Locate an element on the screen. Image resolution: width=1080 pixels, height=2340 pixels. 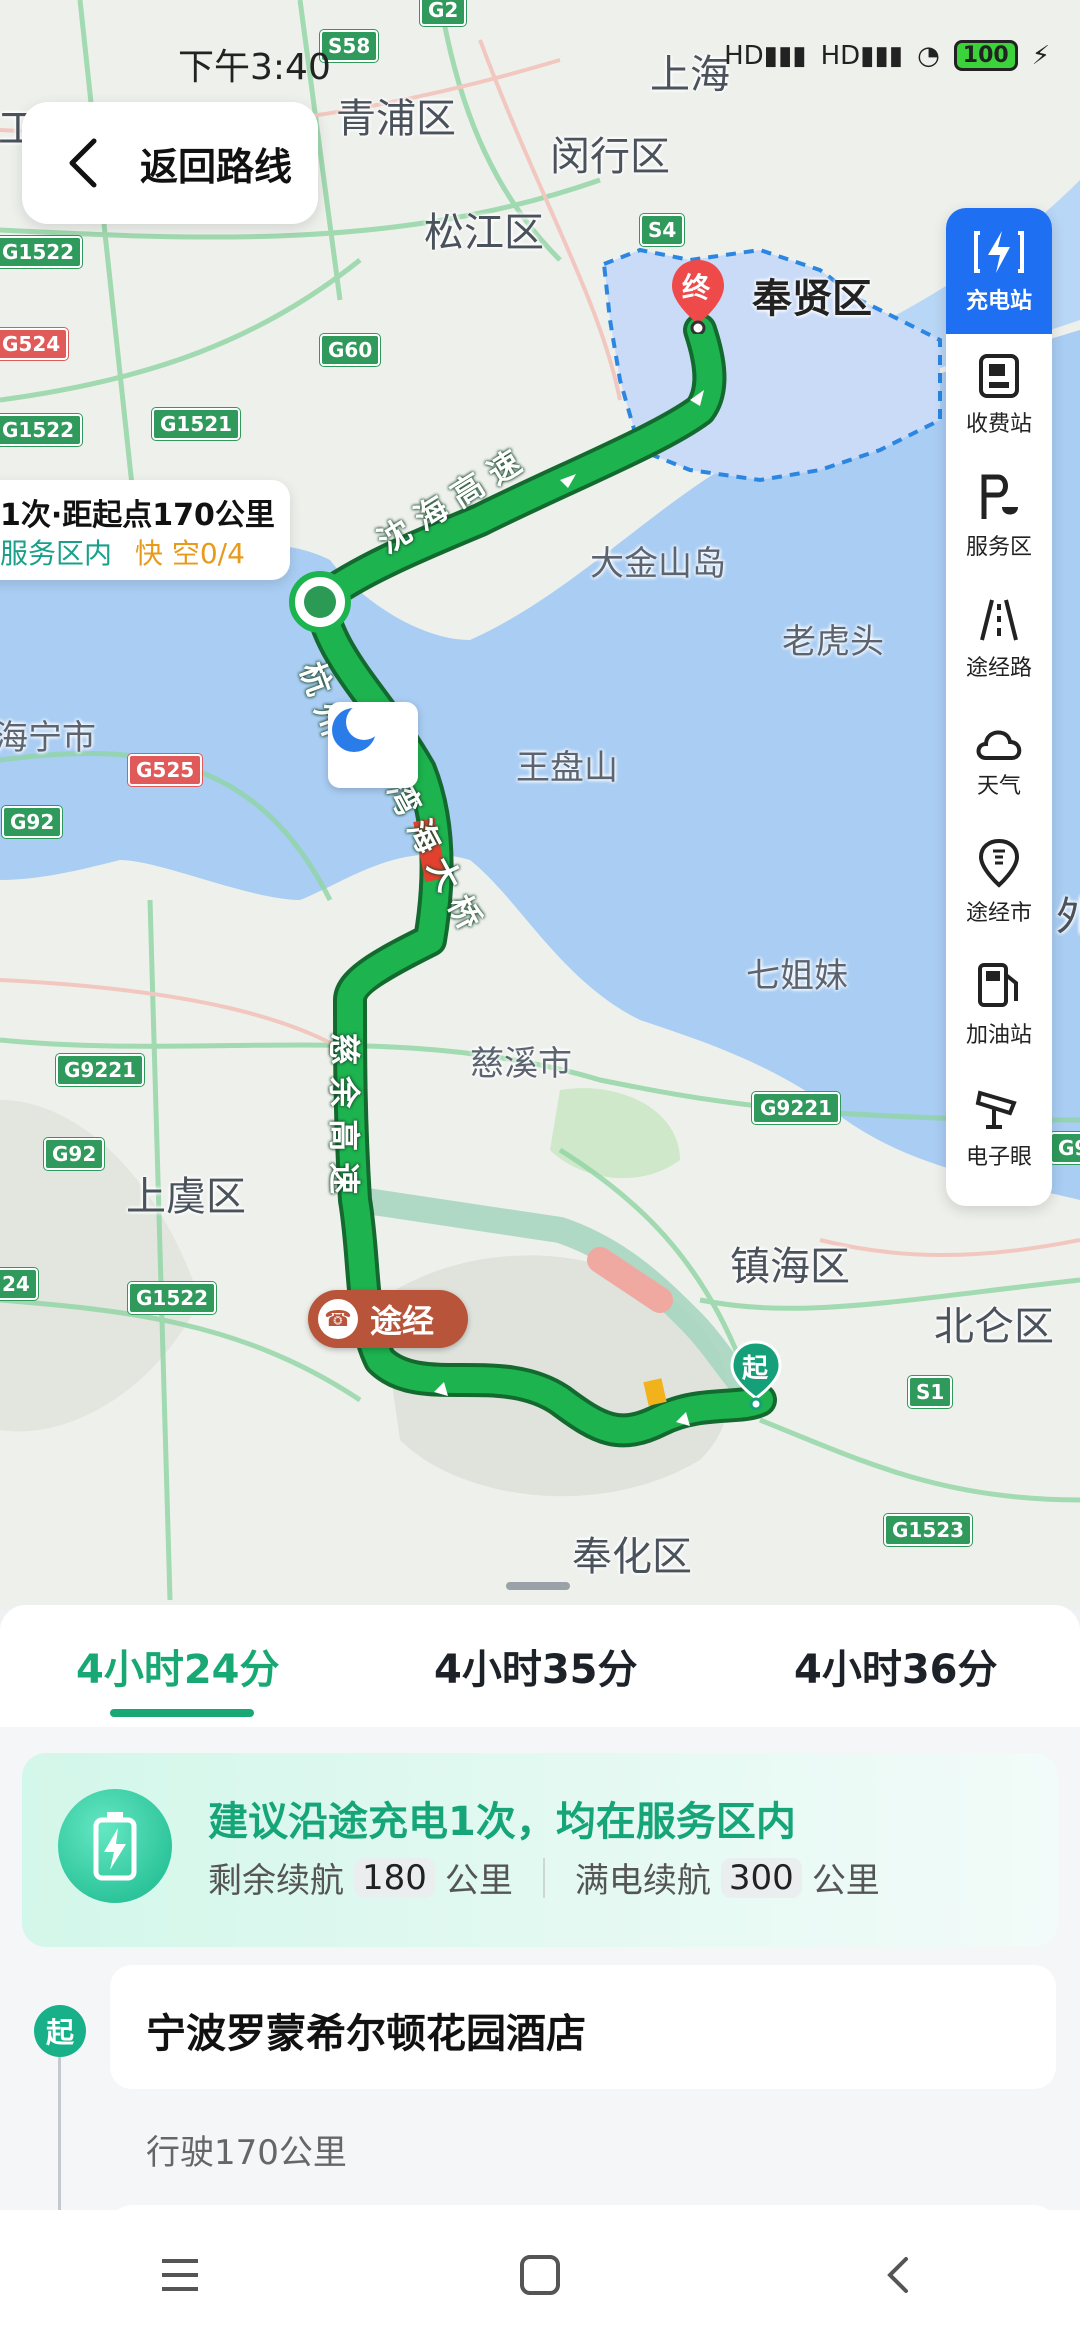
lightning-icon is located at coordinates (999, 252).